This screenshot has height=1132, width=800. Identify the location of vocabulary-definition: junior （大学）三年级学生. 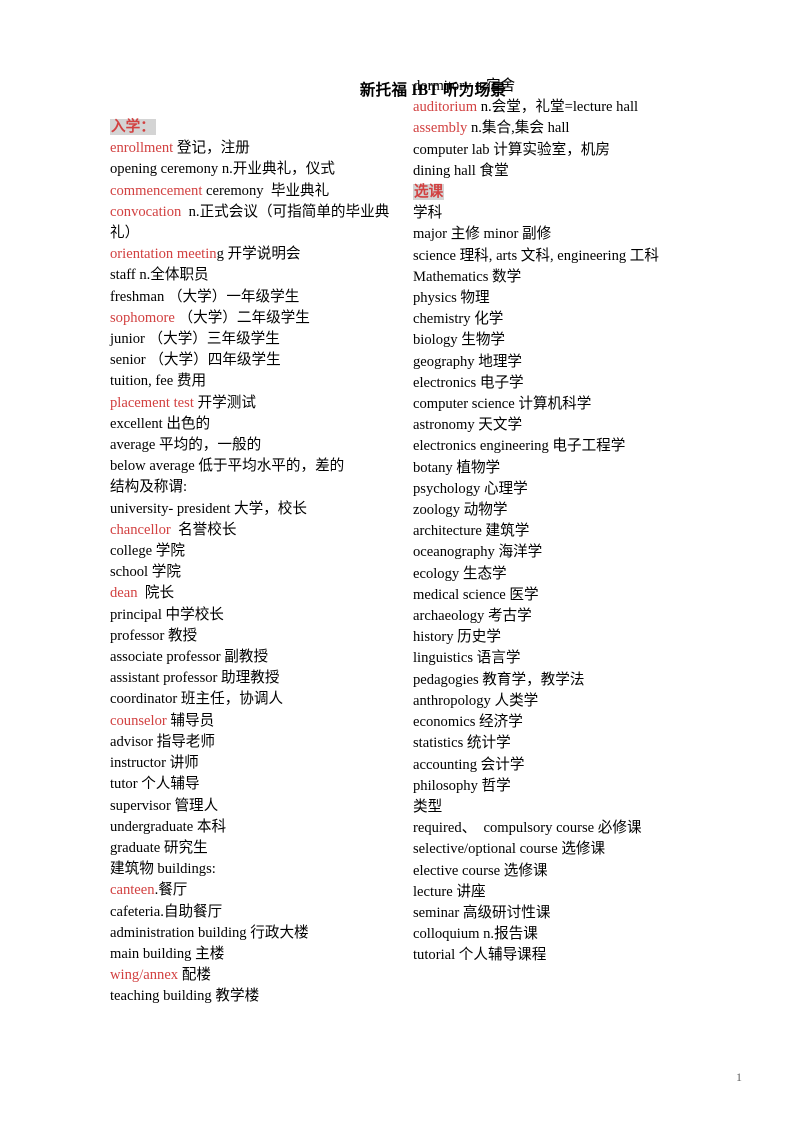
(195, 339).